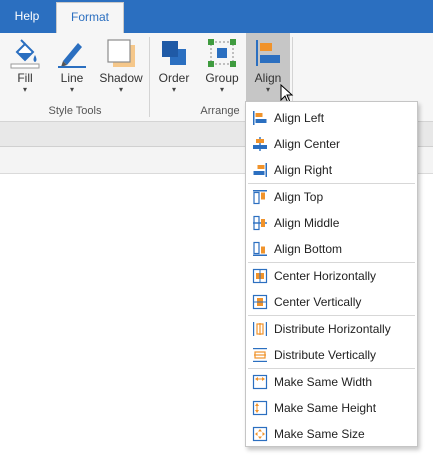  Describe the element at coordinates (331, 197) in the screenshot. I see `menu-item-align-top: Align Top` at that location.